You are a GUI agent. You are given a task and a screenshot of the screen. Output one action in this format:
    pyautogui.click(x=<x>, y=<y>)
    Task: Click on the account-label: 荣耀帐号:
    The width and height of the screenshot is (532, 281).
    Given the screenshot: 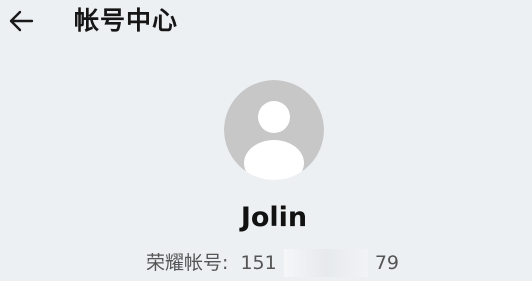 What is the action you would take?
    pyautogui.click(x=187, y=262)
    